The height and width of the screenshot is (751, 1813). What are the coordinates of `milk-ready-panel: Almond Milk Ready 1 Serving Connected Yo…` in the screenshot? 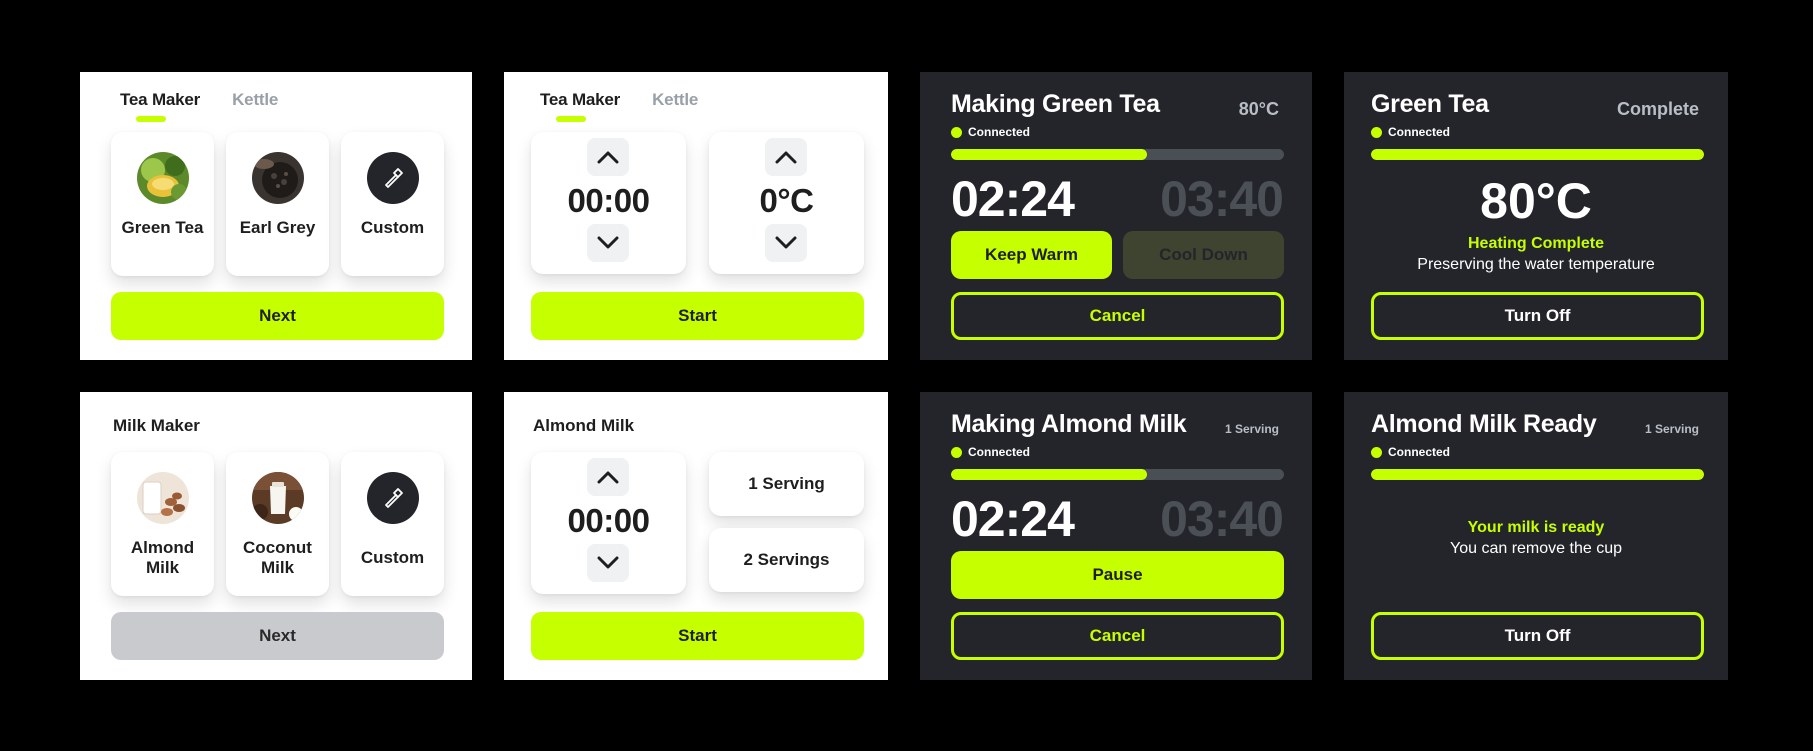 It's located at (1536, 536).